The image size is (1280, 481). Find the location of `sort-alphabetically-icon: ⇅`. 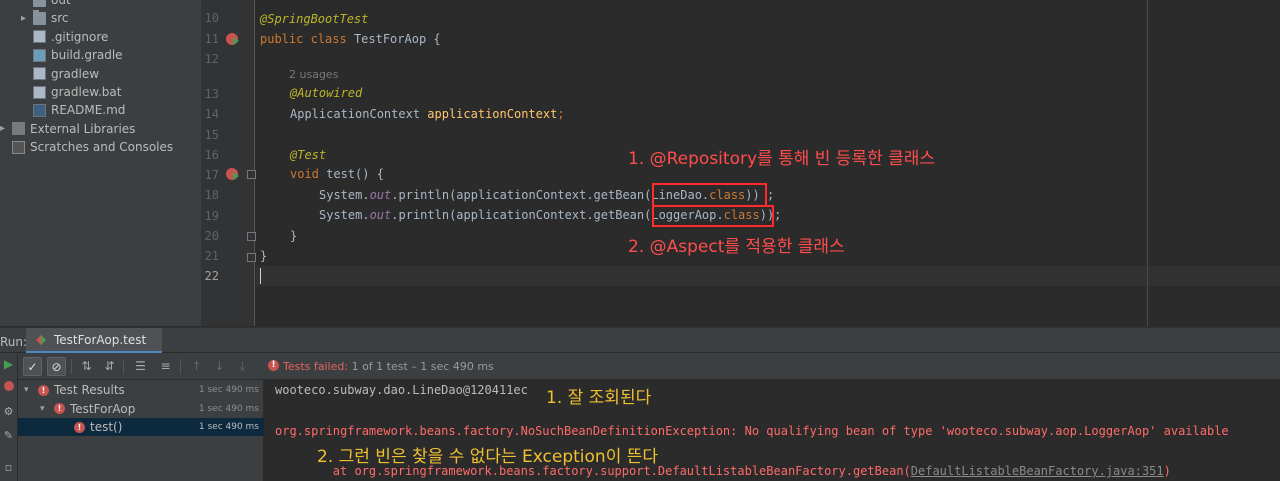

sort-alphabetically-icon: ⇅ is located at coordinates (86, 366).